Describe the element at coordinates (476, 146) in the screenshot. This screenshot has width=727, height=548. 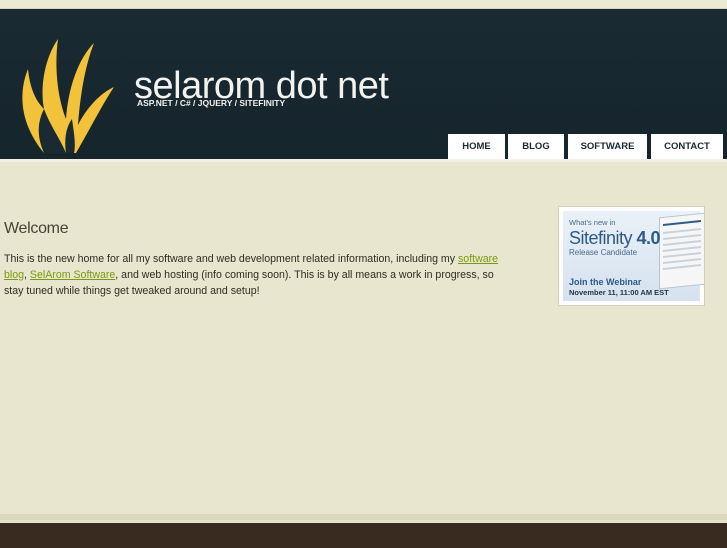
I see `nav-home: HOME` at that location.